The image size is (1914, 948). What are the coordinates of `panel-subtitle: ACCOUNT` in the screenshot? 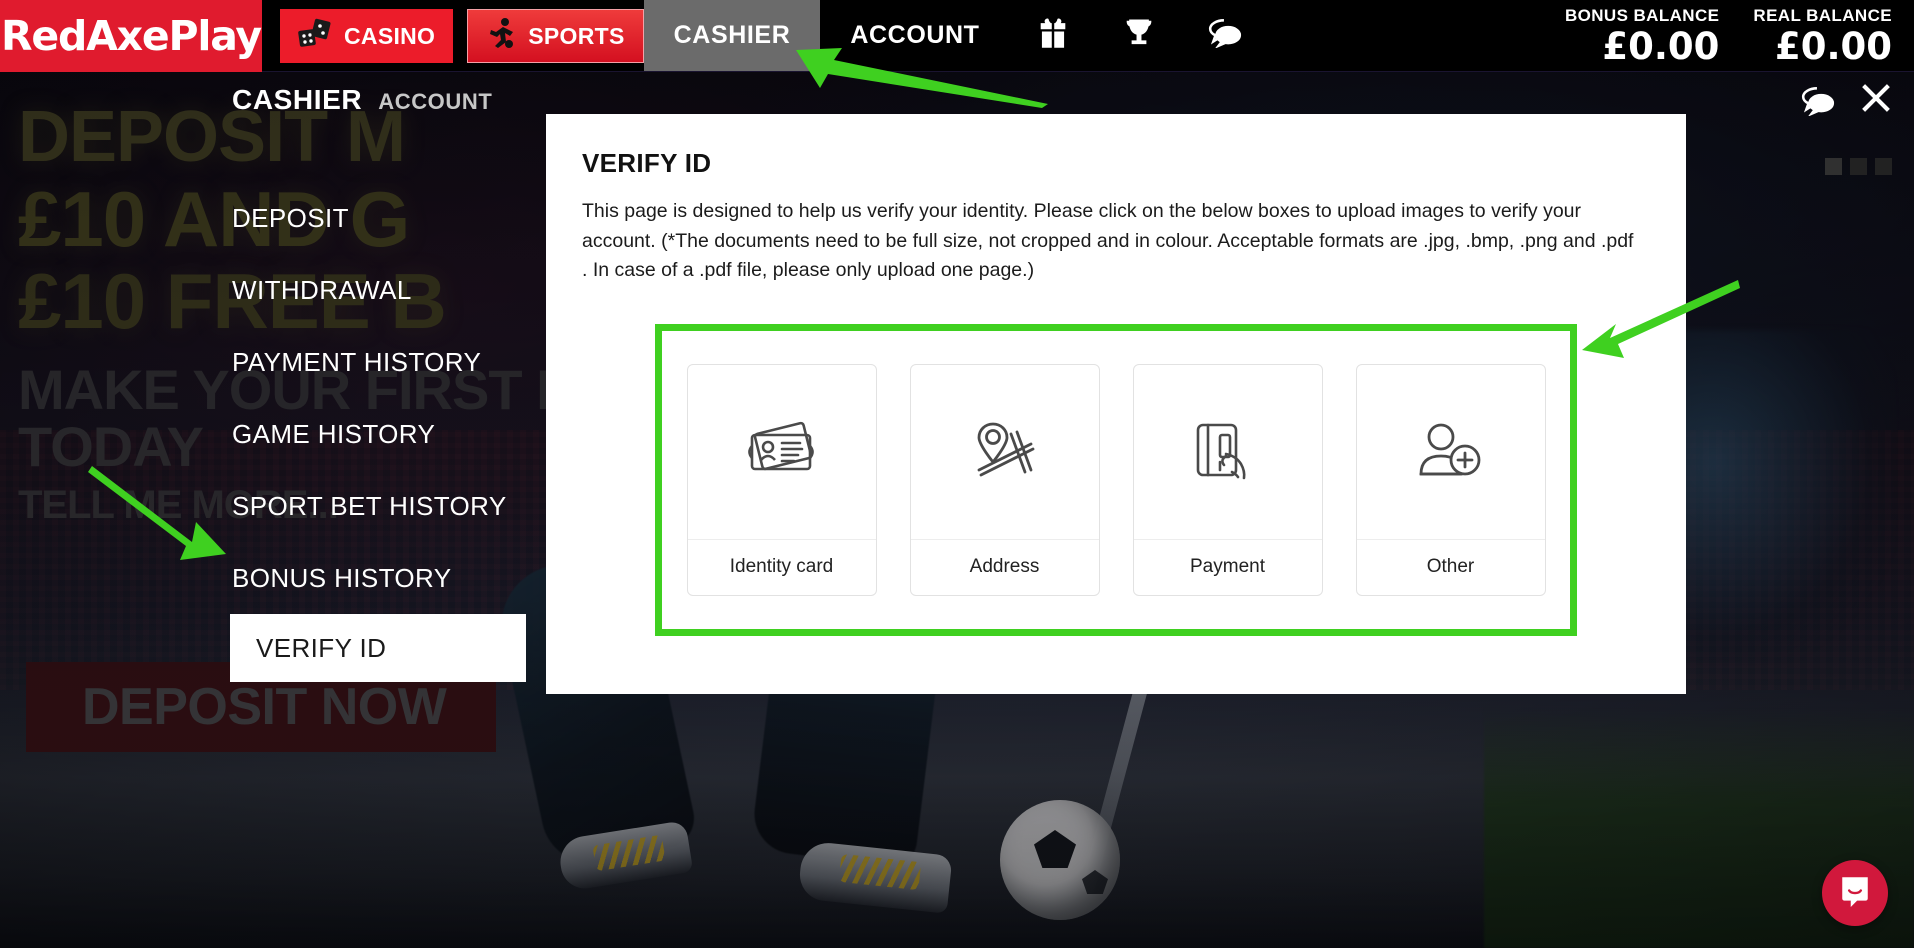 It's located at (435, 102).